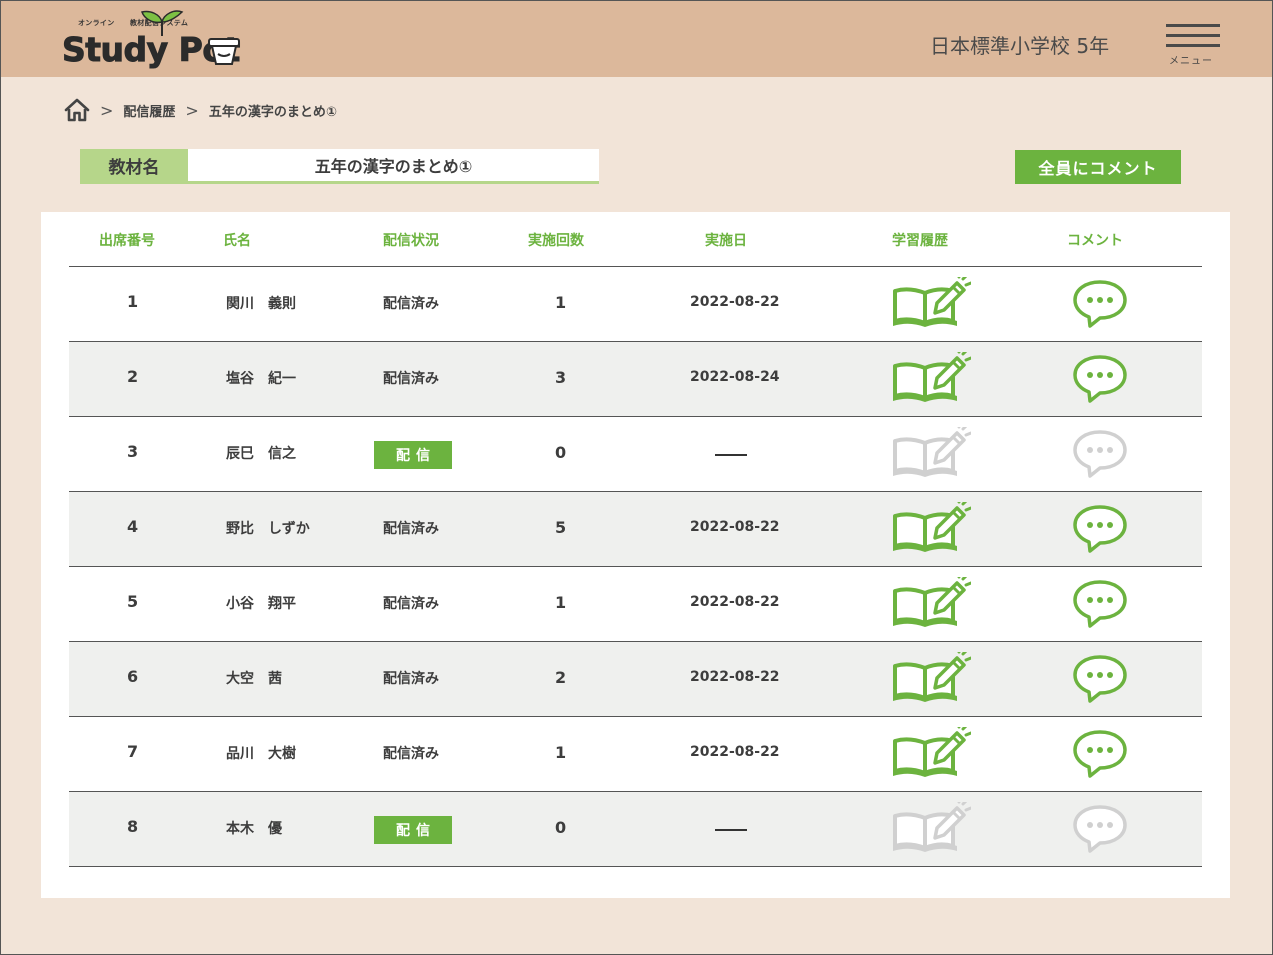 Image resolution: width=1273 pixels, height=955 pixels. I want to click on attempt-count: 2, so click(561, 677).